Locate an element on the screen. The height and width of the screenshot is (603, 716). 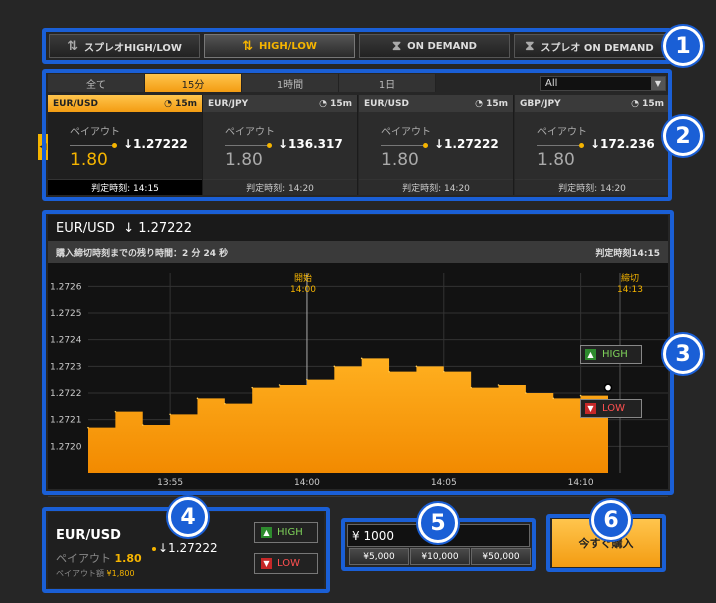
callout-badge-6: 6 is located at coordinates (611, 520).